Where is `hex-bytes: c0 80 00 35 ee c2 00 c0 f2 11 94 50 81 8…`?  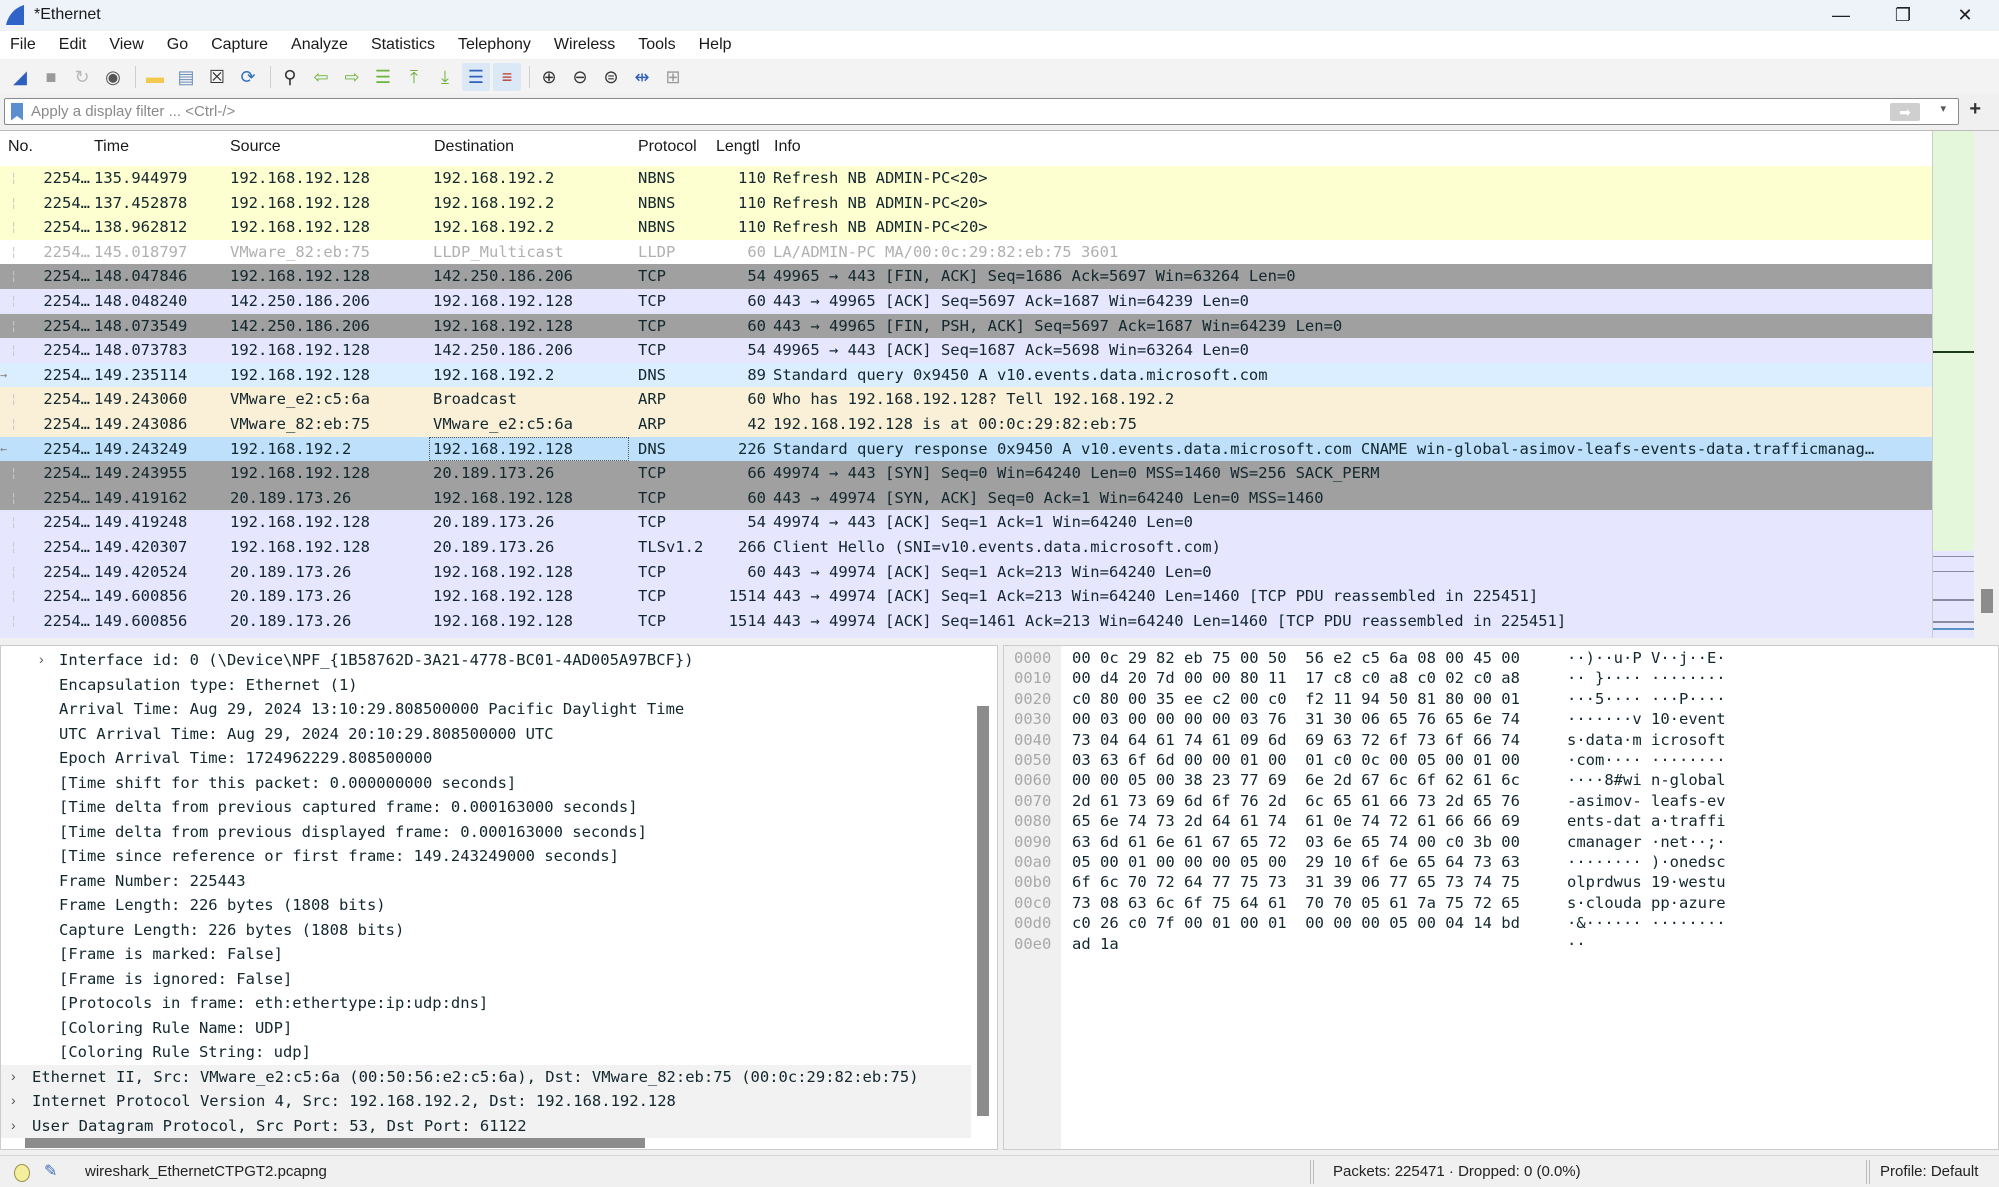
hex-bytes: c0 80 00 35 ee c2 00 c0 f2 11 94 50 81 8… is located at coordinates (1296, 699).